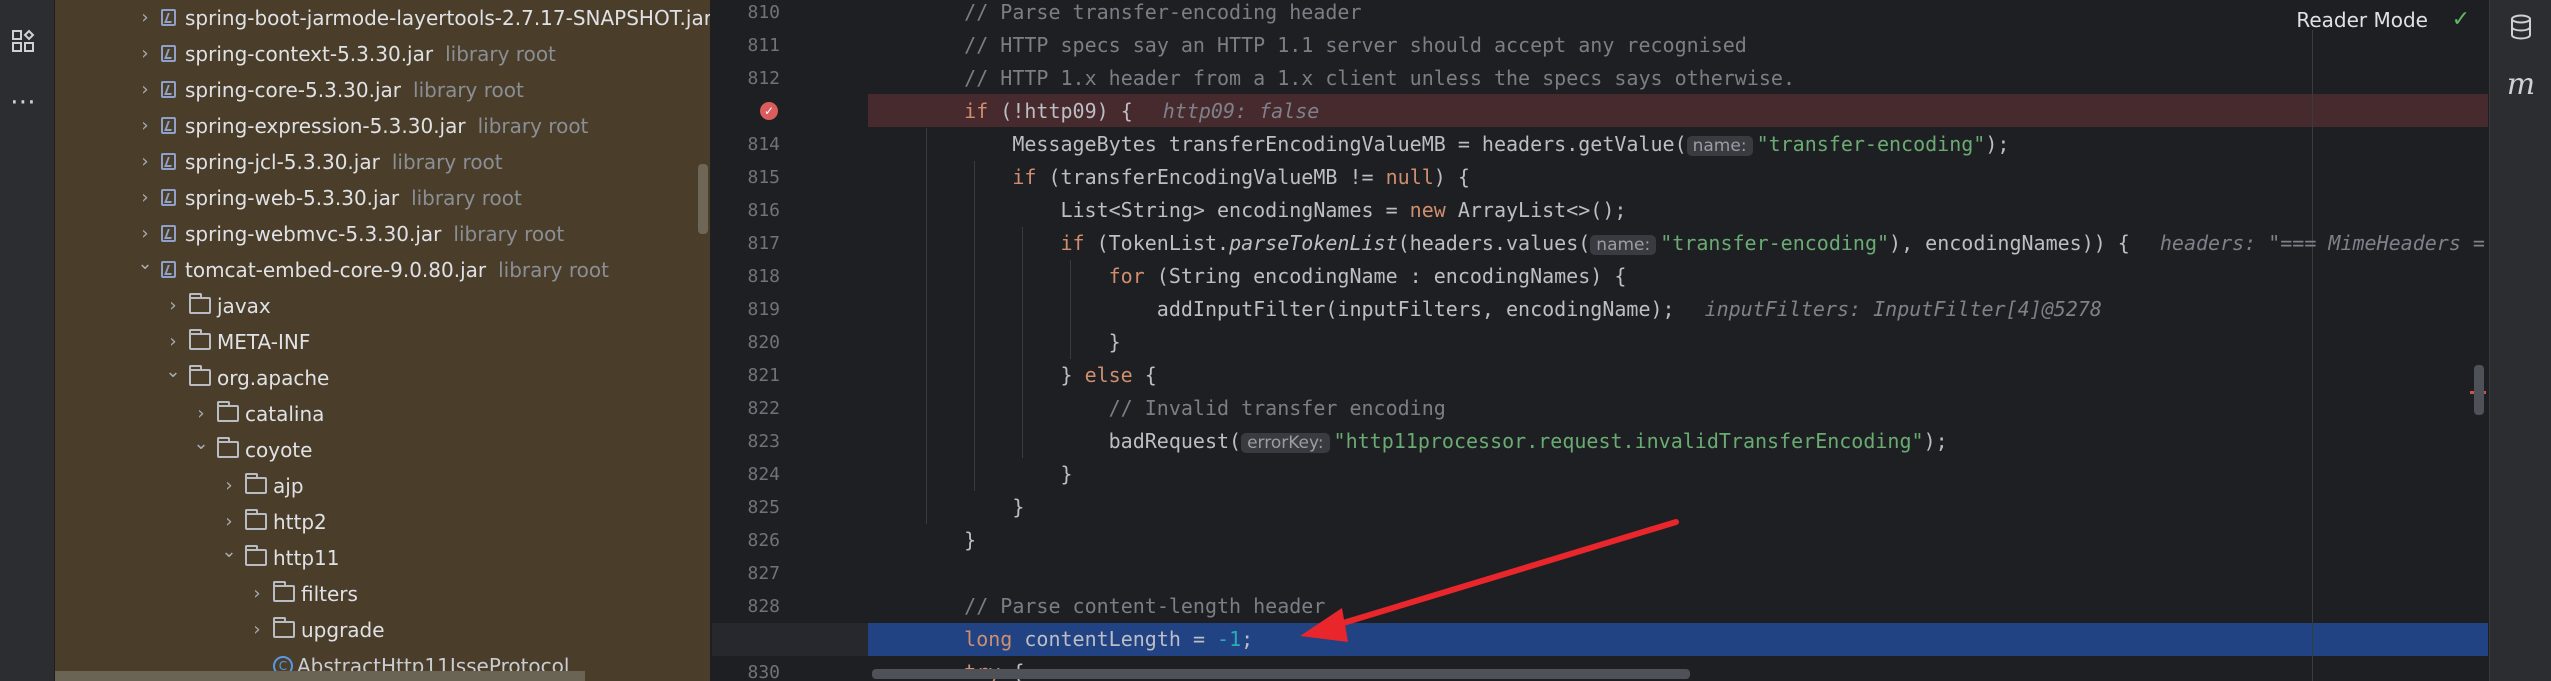 The image size is (2551, 681). Describe the element at coordinates (1494, 243) in the screenshot. I see `code-token: (headers.values(` at that location.